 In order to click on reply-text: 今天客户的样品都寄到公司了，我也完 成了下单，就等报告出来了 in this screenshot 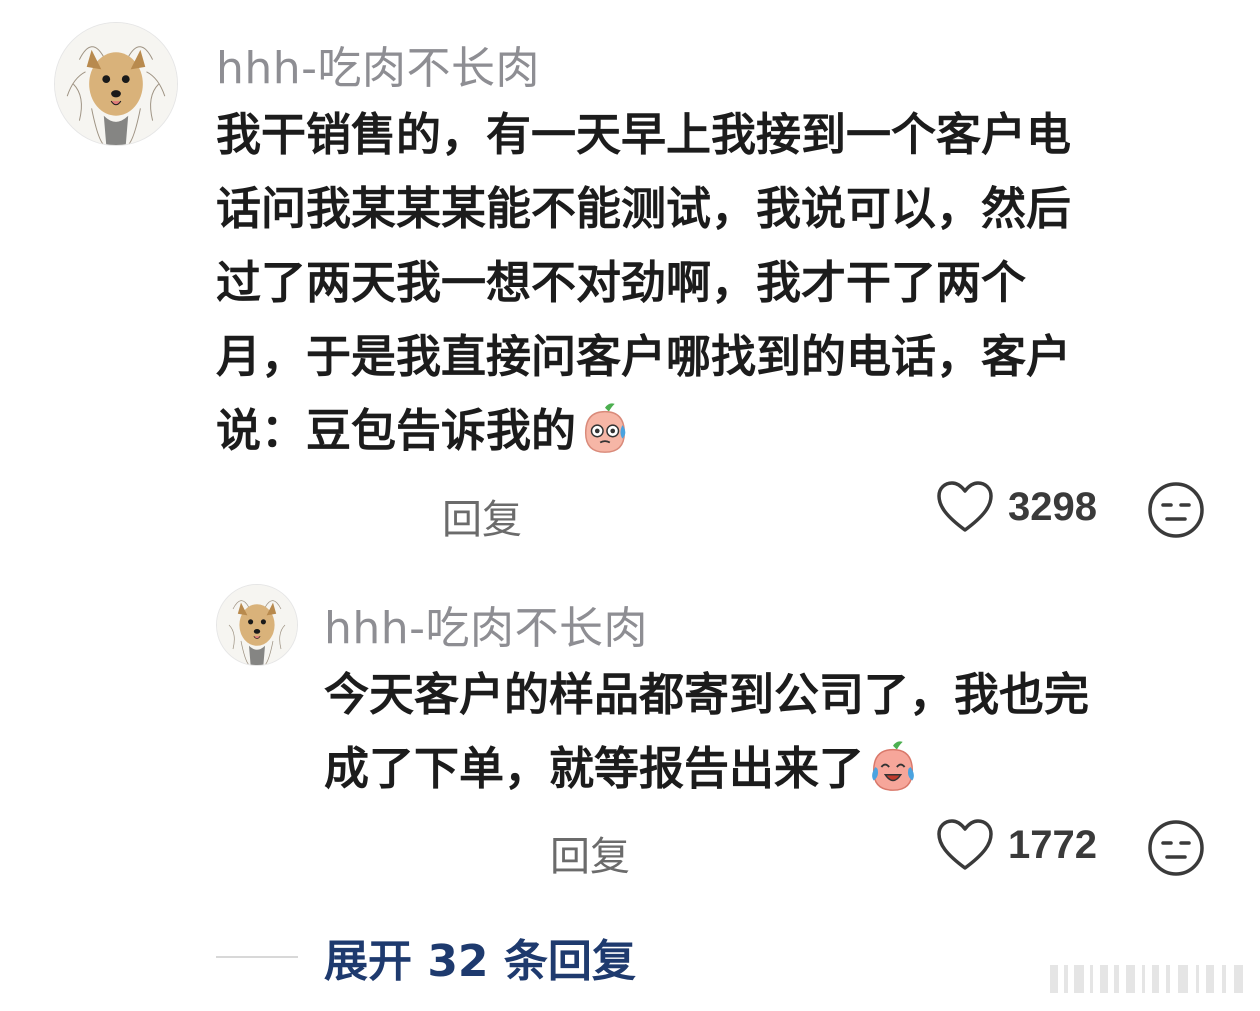, I will do `click(734, 732)`.